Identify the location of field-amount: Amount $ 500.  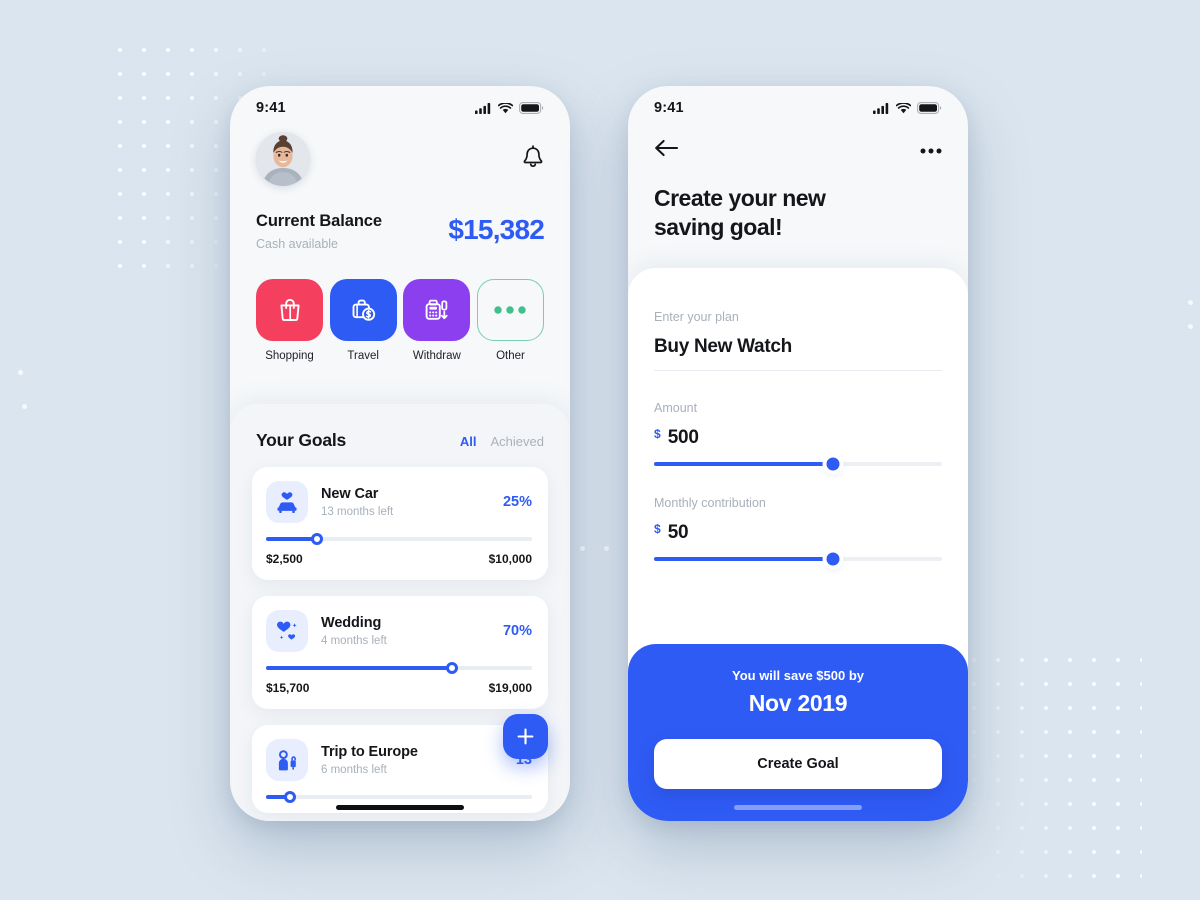
(798, 436).